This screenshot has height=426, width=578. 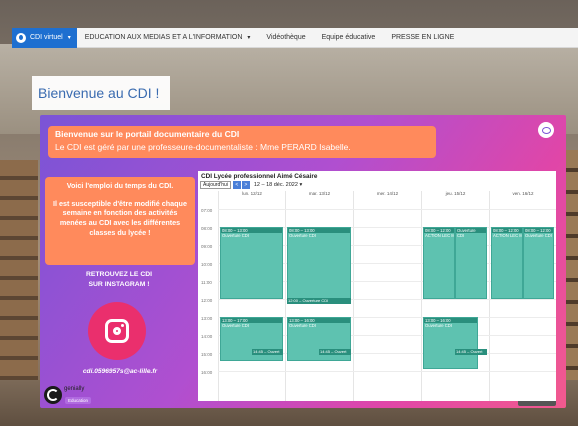 I want to click on nav-item-presse-en-ligne: PRESSE EN LIGNE, so click(x=422, y=38).